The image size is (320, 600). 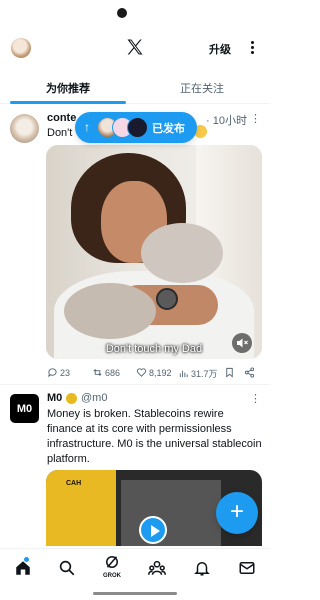 I want to click on nav-notifications, so click(x=202, y=568).